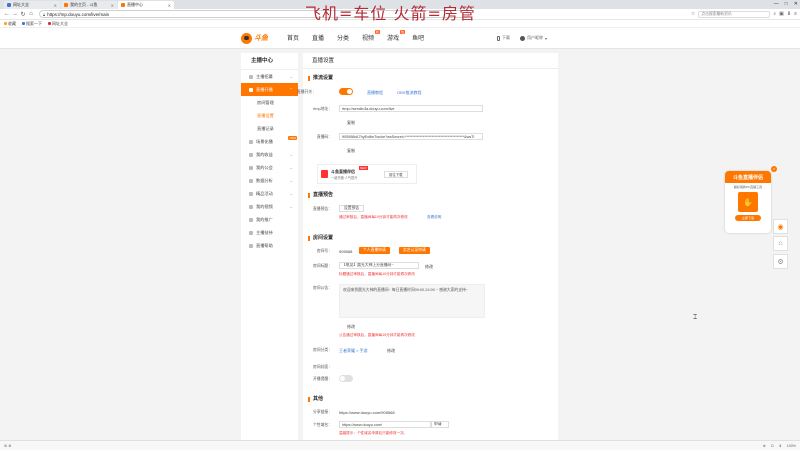  Describe the element at coordinates (15, 14) in the screenshot. I see `forward-icon: →` at that location.